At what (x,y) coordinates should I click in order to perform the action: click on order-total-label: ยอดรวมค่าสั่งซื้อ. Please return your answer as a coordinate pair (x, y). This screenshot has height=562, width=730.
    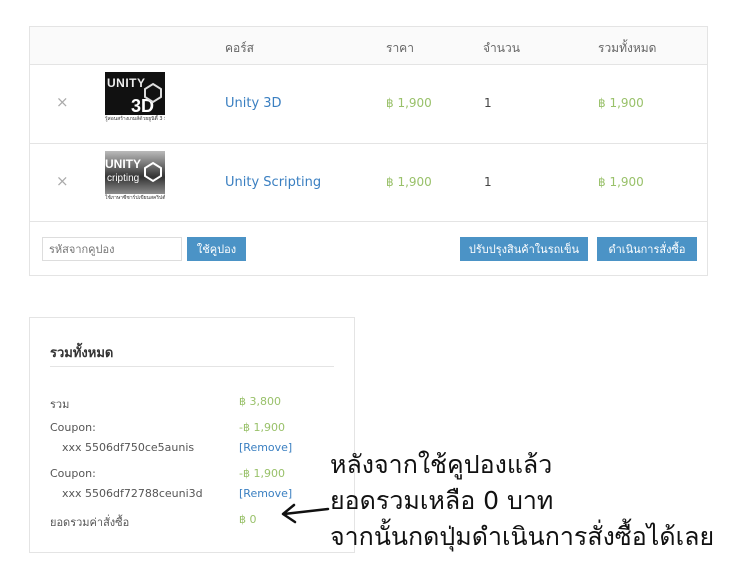
    Looking at the image, I should click on (90, 522).